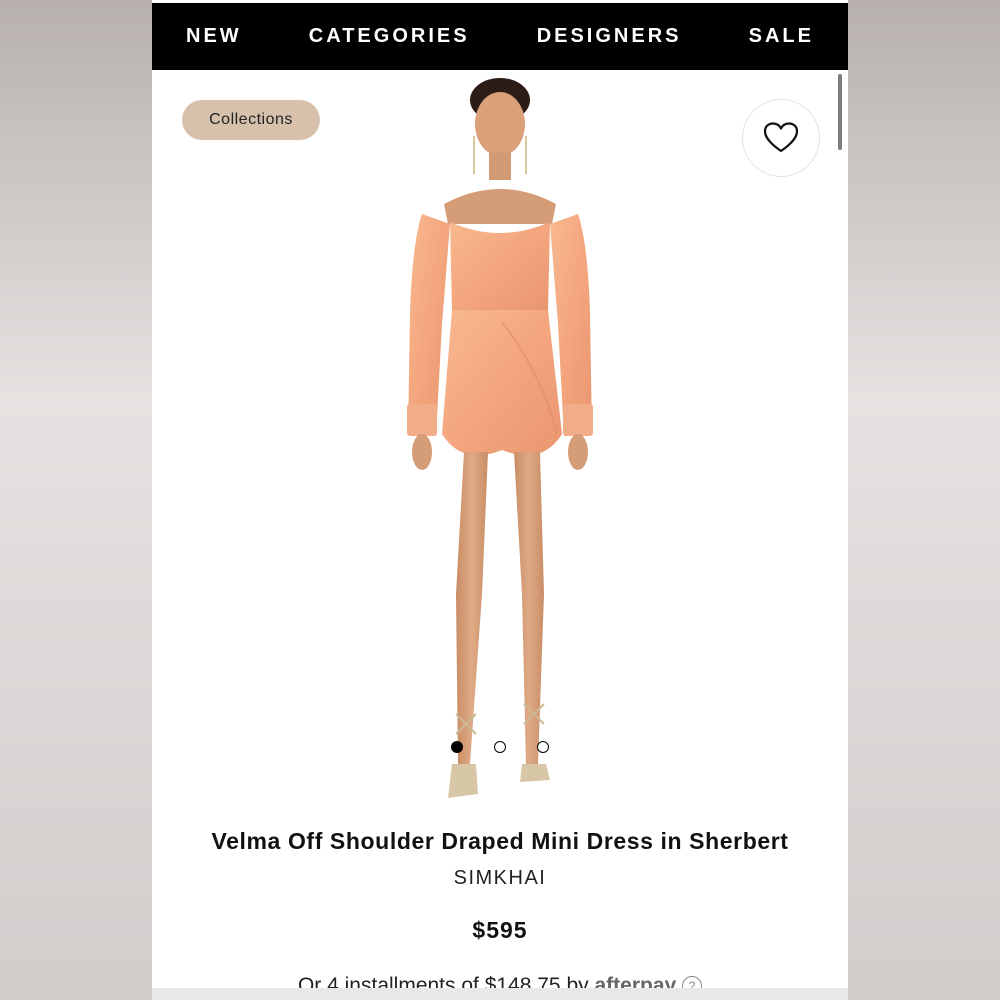 This screenshot has height=1000, width=1000. Describe the element at coordinates (781, 36) in the screenshot. I see `nav-item-sale: SALE` at that location.